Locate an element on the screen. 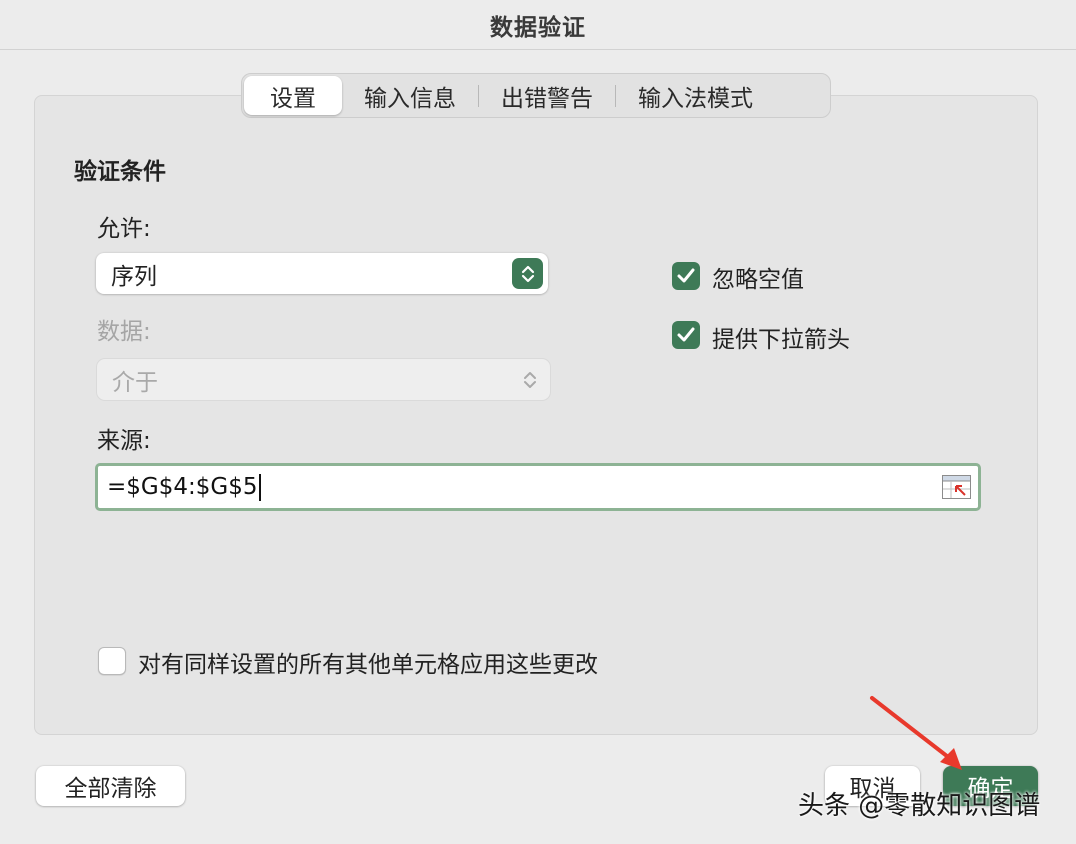 The width and height of the screenshot is (1076, 844). ignore-blank-label: 忽略空值 is located at coordinates (758, 280).